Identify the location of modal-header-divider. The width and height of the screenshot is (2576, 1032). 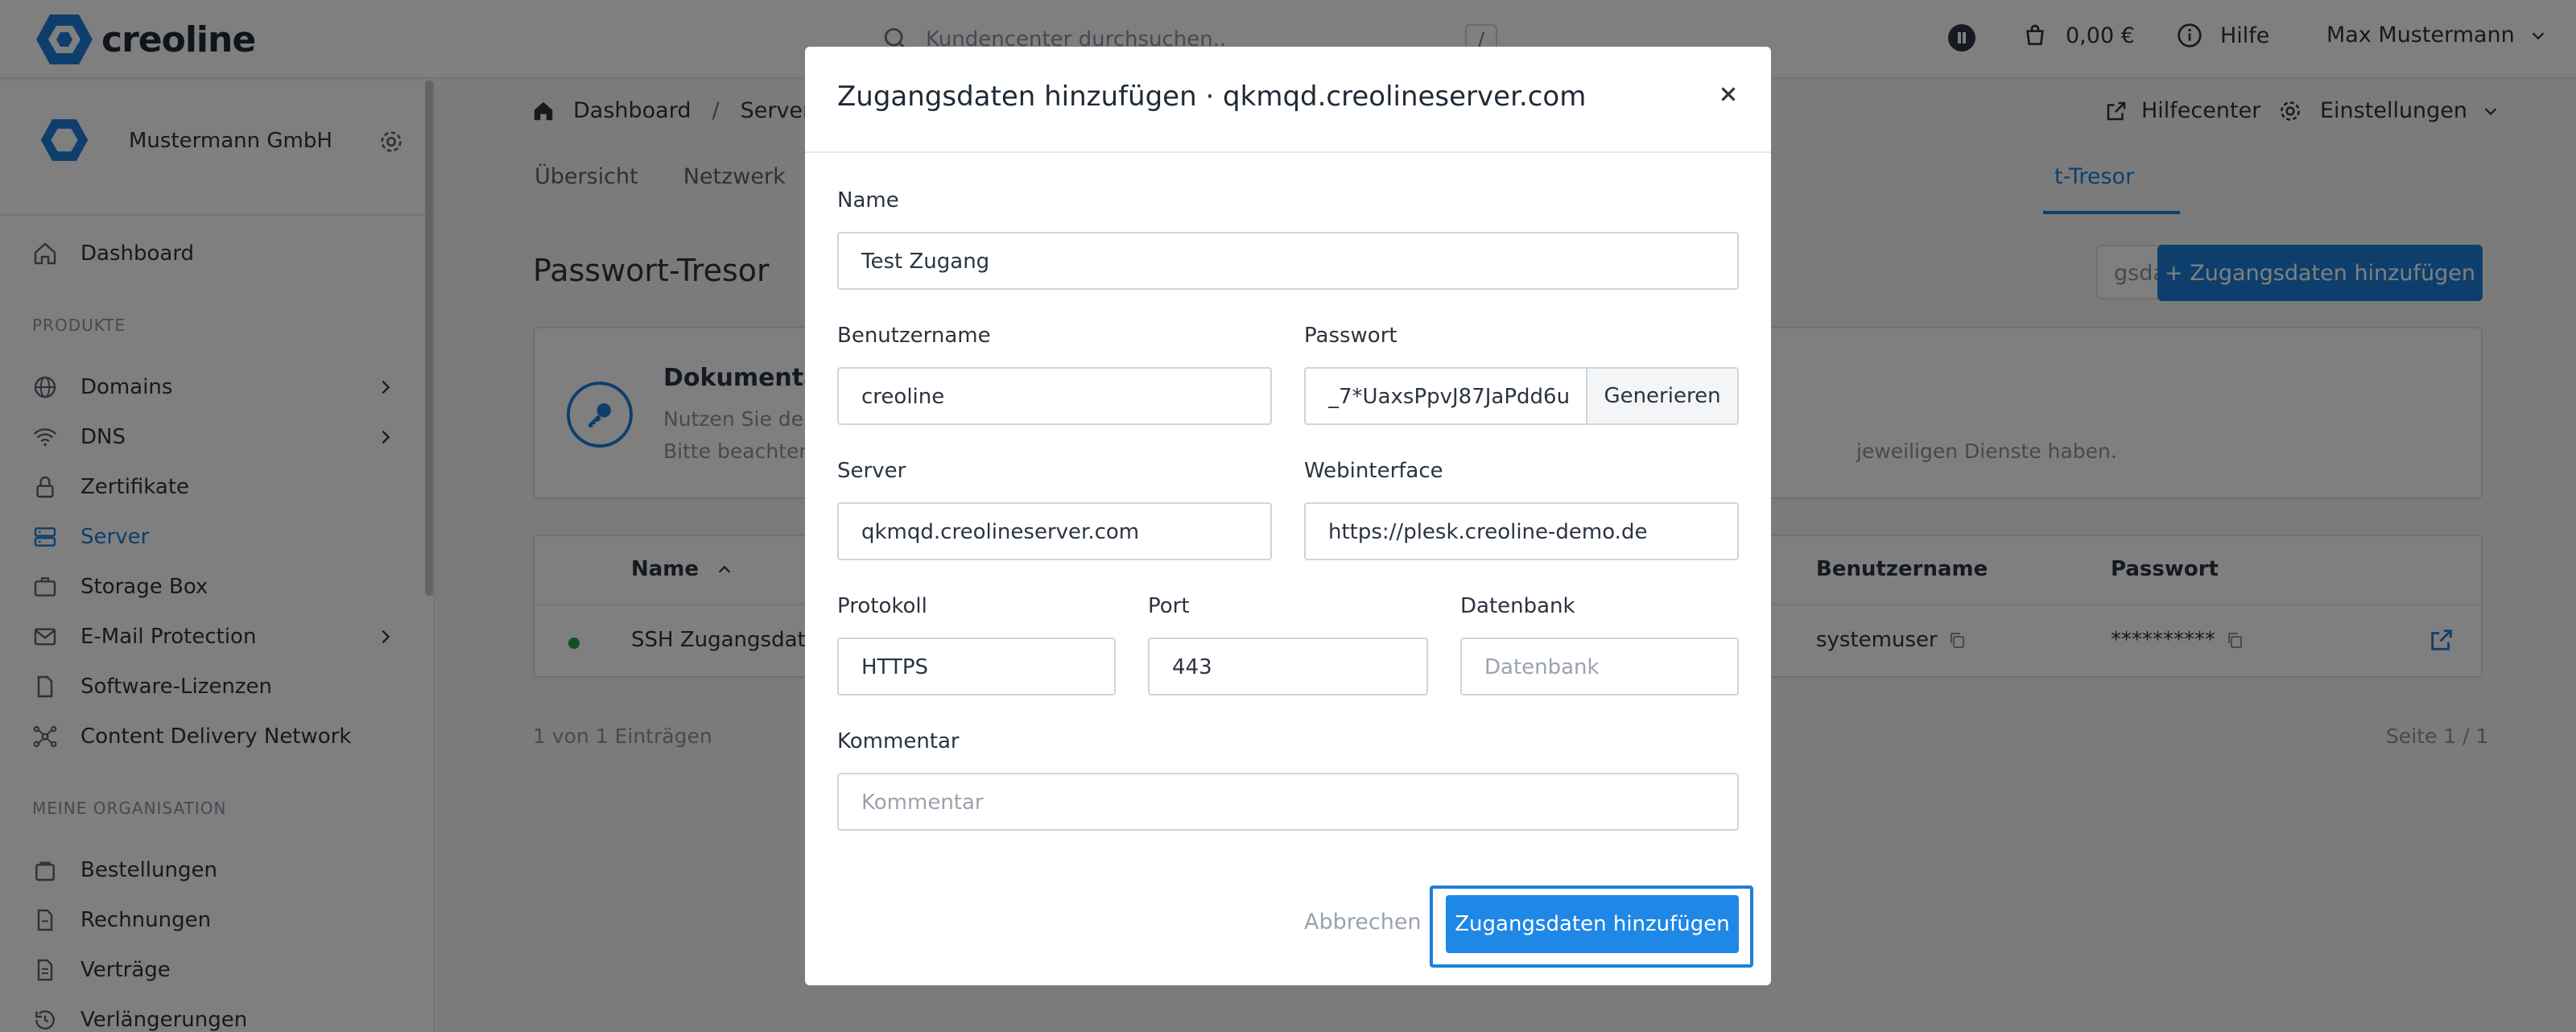
(1288, 152).